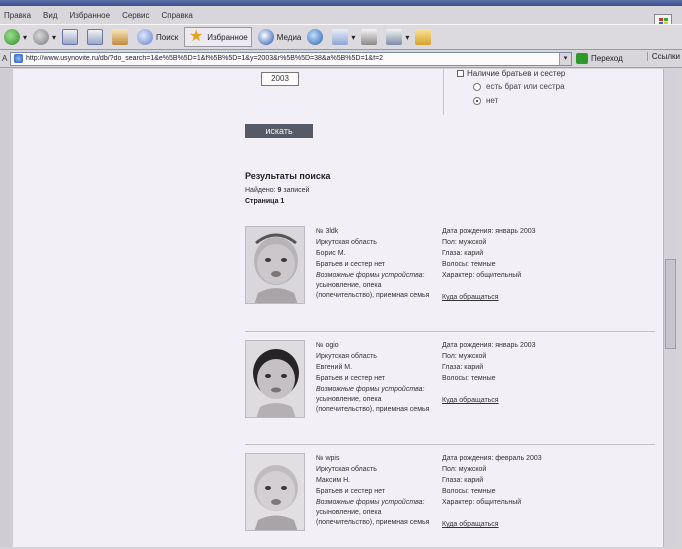 The image size is (682, 549). I want to click on refresh-button, so click(96, 37).